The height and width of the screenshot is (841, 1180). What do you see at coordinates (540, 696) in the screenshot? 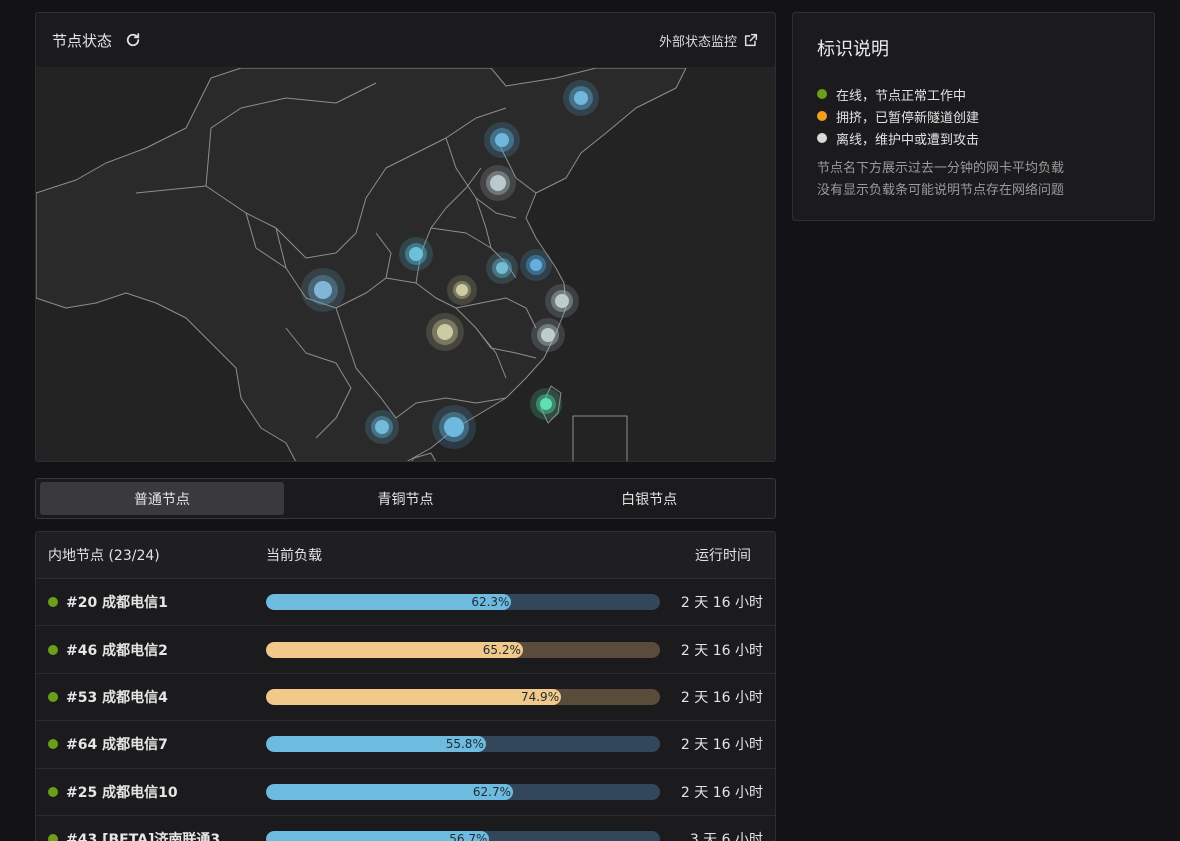
I see `load-value: 74.9%` at bounding box center [540, 696].